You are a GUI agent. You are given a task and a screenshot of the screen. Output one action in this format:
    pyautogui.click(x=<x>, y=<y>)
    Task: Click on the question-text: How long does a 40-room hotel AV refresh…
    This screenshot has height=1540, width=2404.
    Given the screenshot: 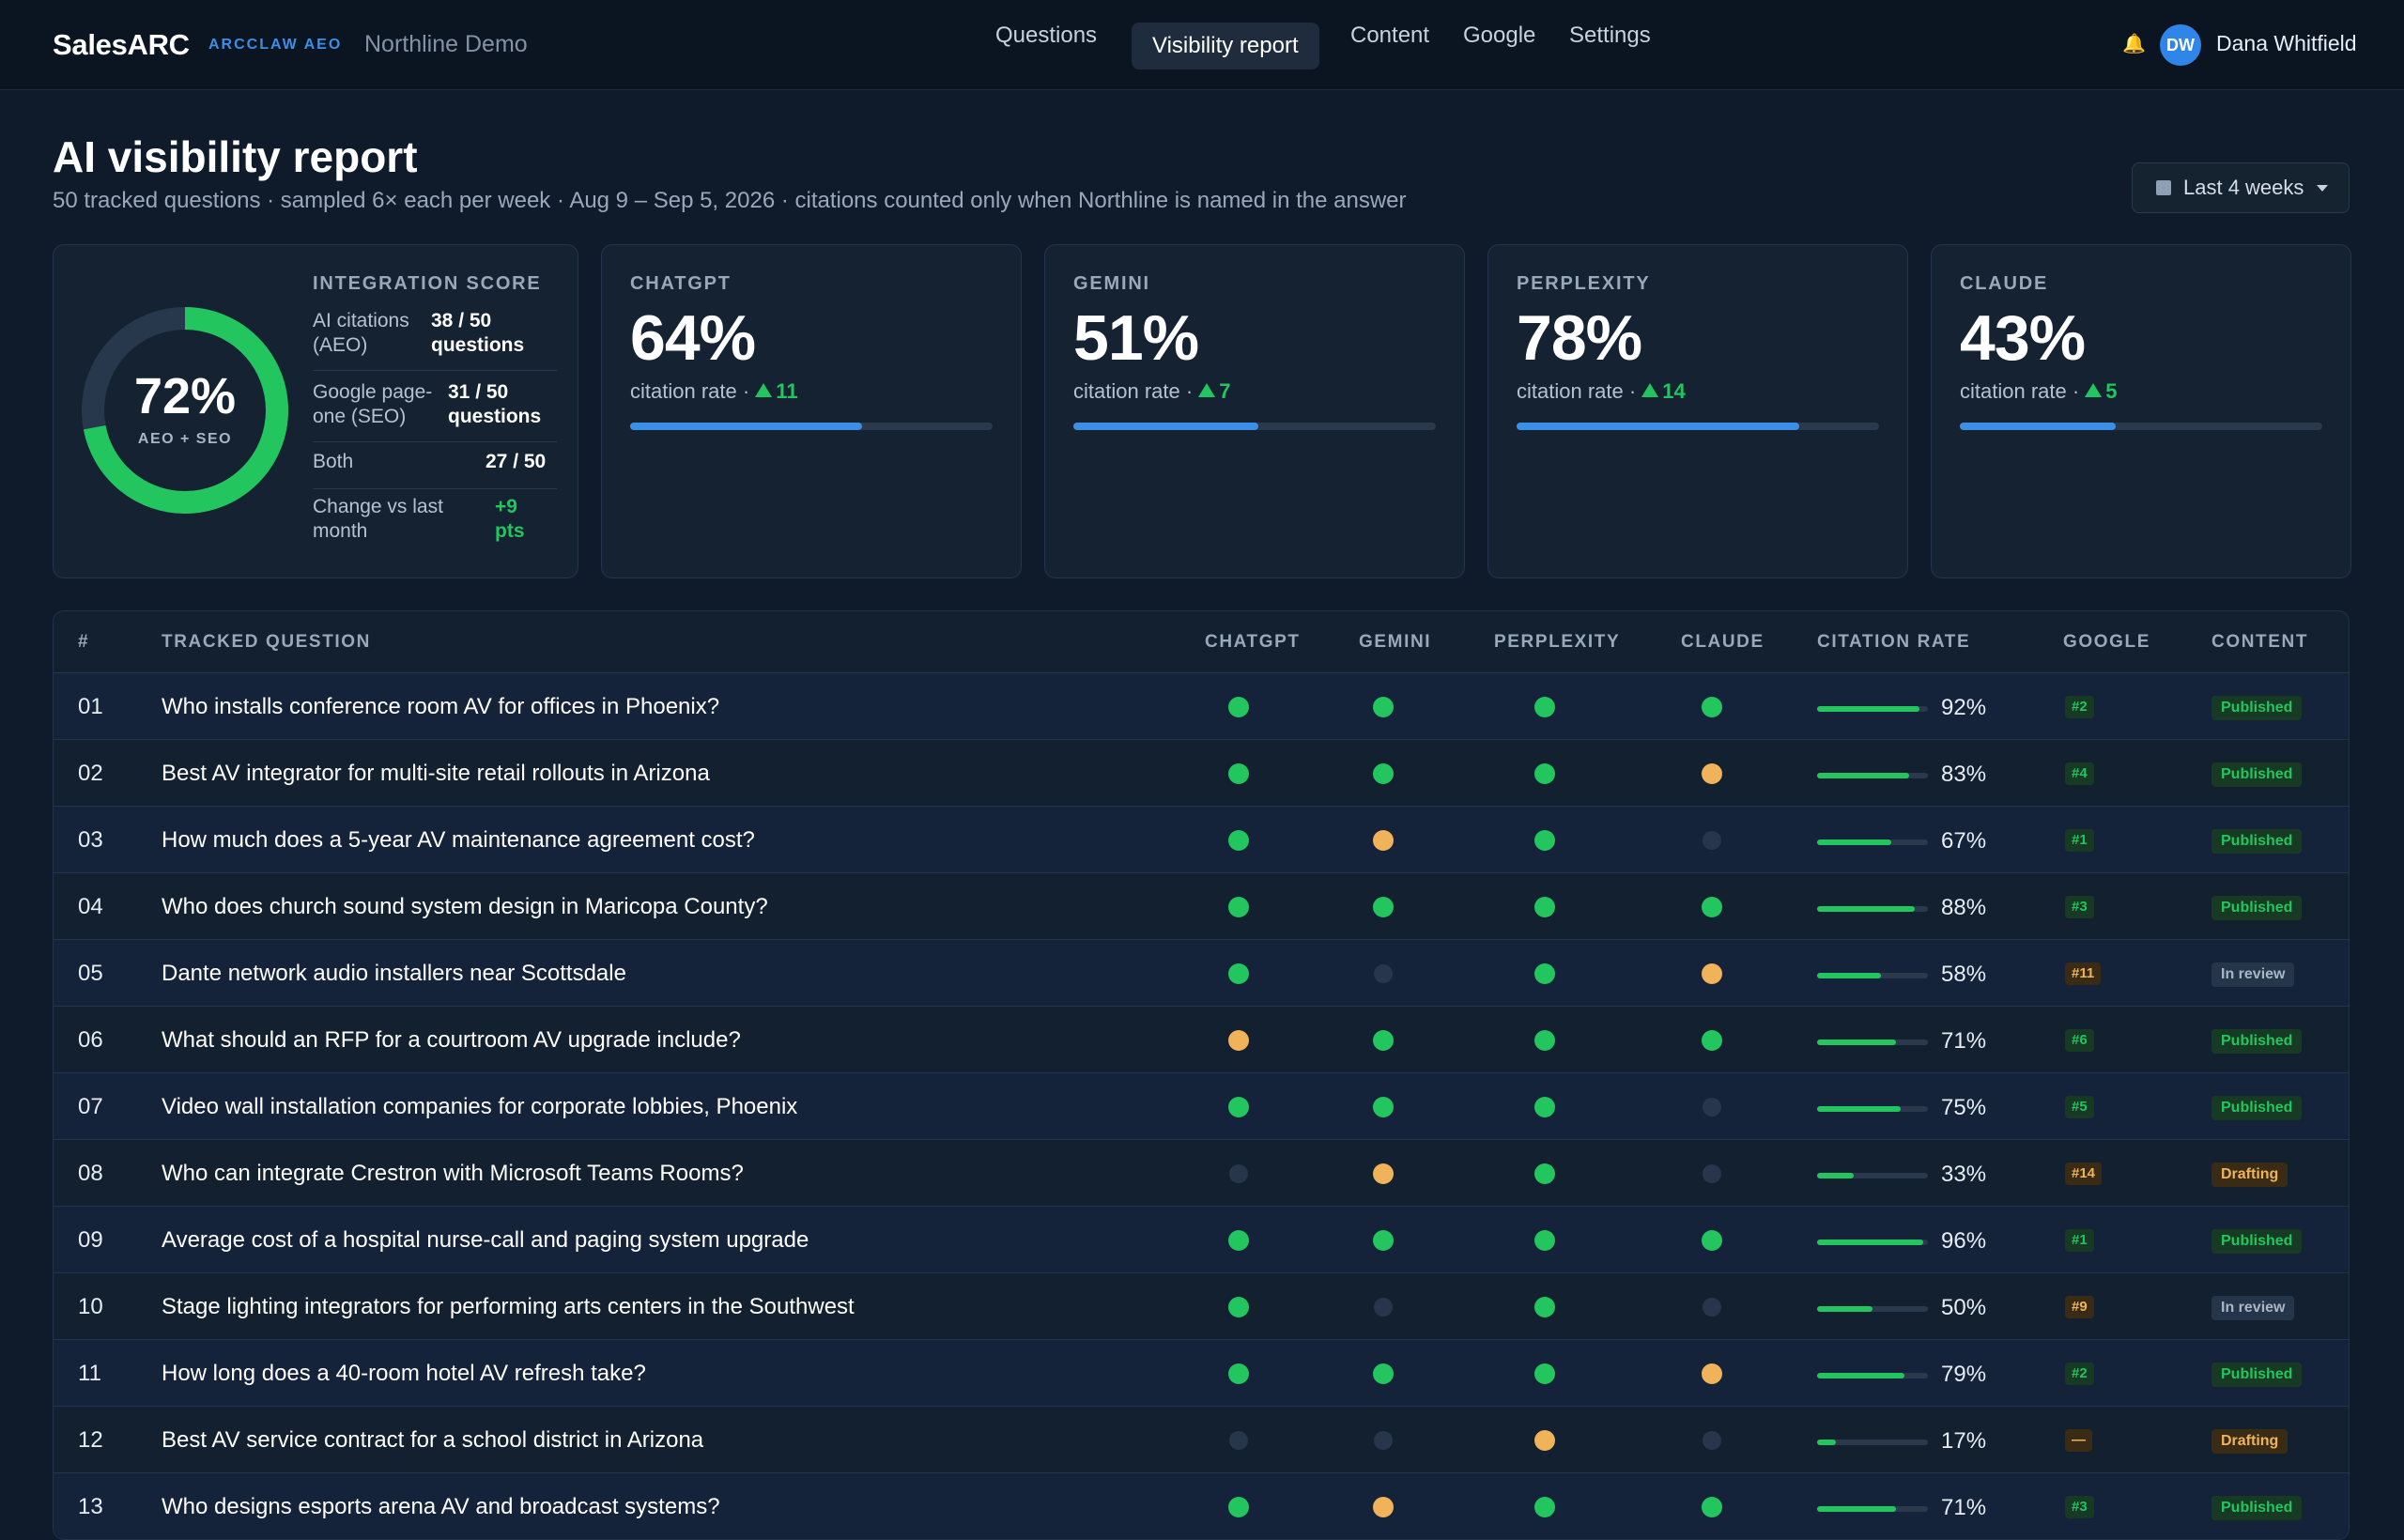 What is the action you would take?
    pyautogui.click(x=404, y=1374)
    